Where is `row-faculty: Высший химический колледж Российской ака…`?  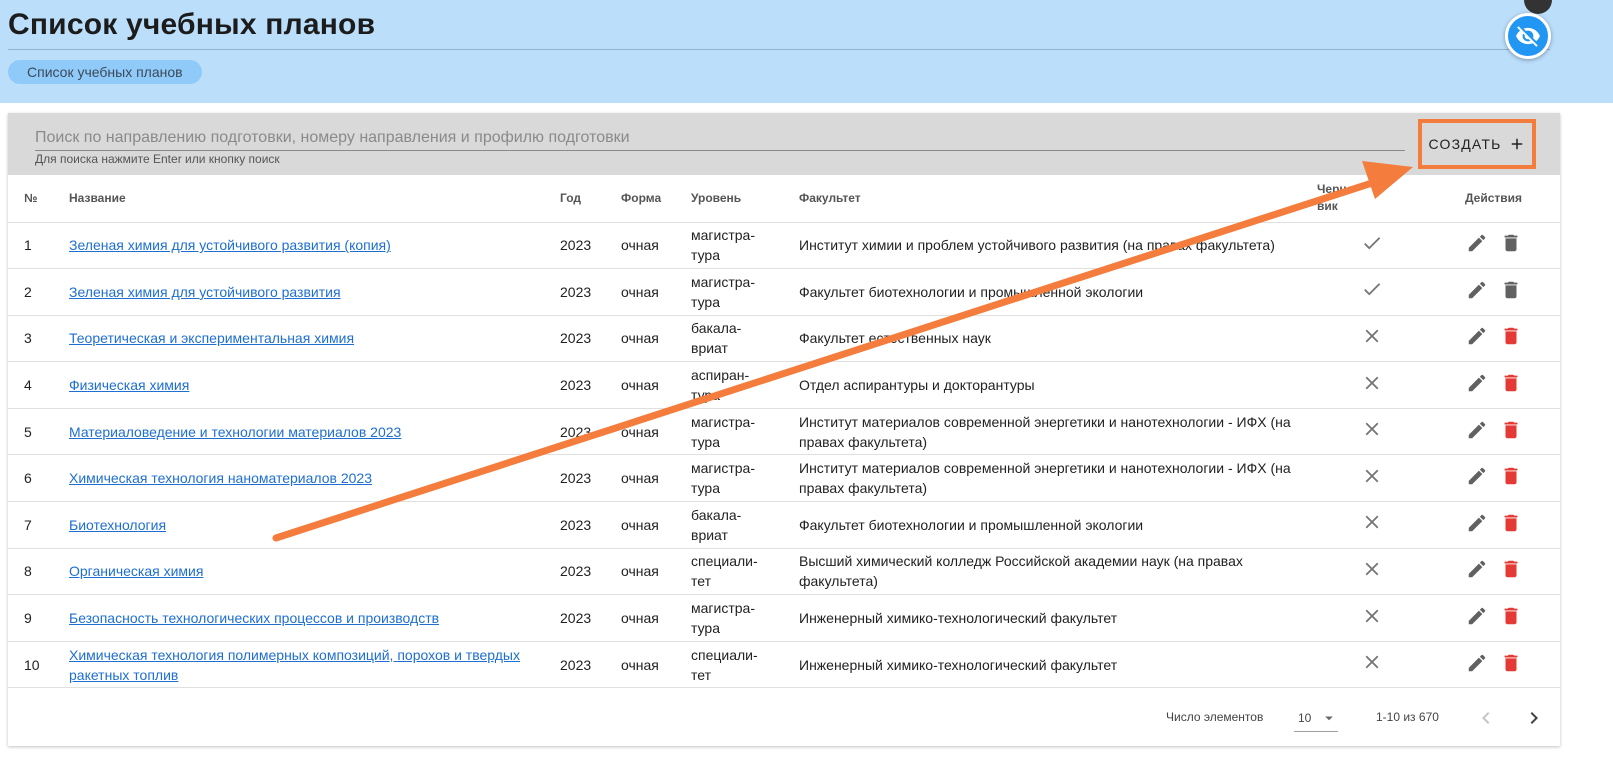
row-faculty: Высший химический колледж Российской ака… is located at coordinates (1058, 572).